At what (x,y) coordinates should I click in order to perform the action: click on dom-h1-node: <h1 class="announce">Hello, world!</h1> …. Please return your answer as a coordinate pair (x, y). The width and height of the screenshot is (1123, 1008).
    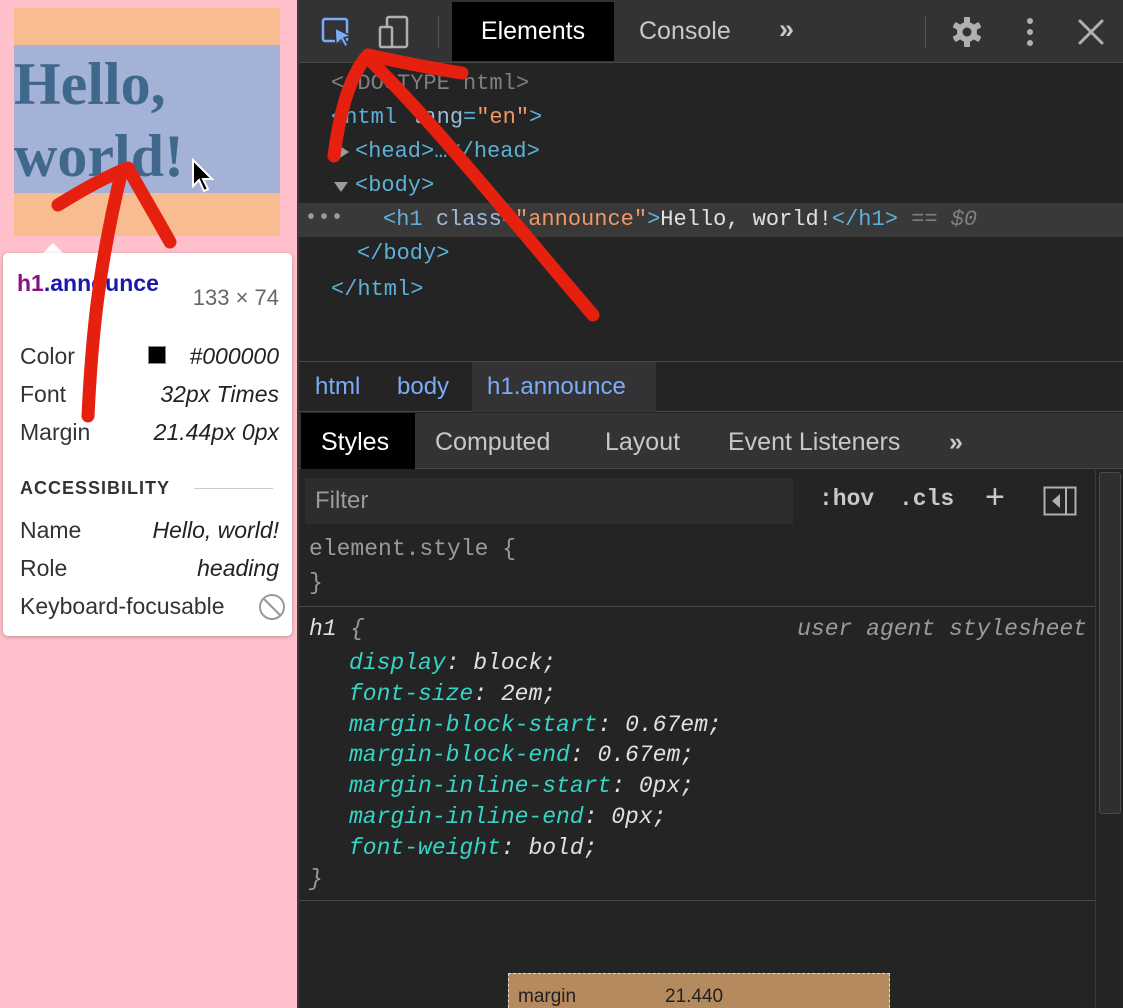
    Looking at the image, I should click on (680, 219).